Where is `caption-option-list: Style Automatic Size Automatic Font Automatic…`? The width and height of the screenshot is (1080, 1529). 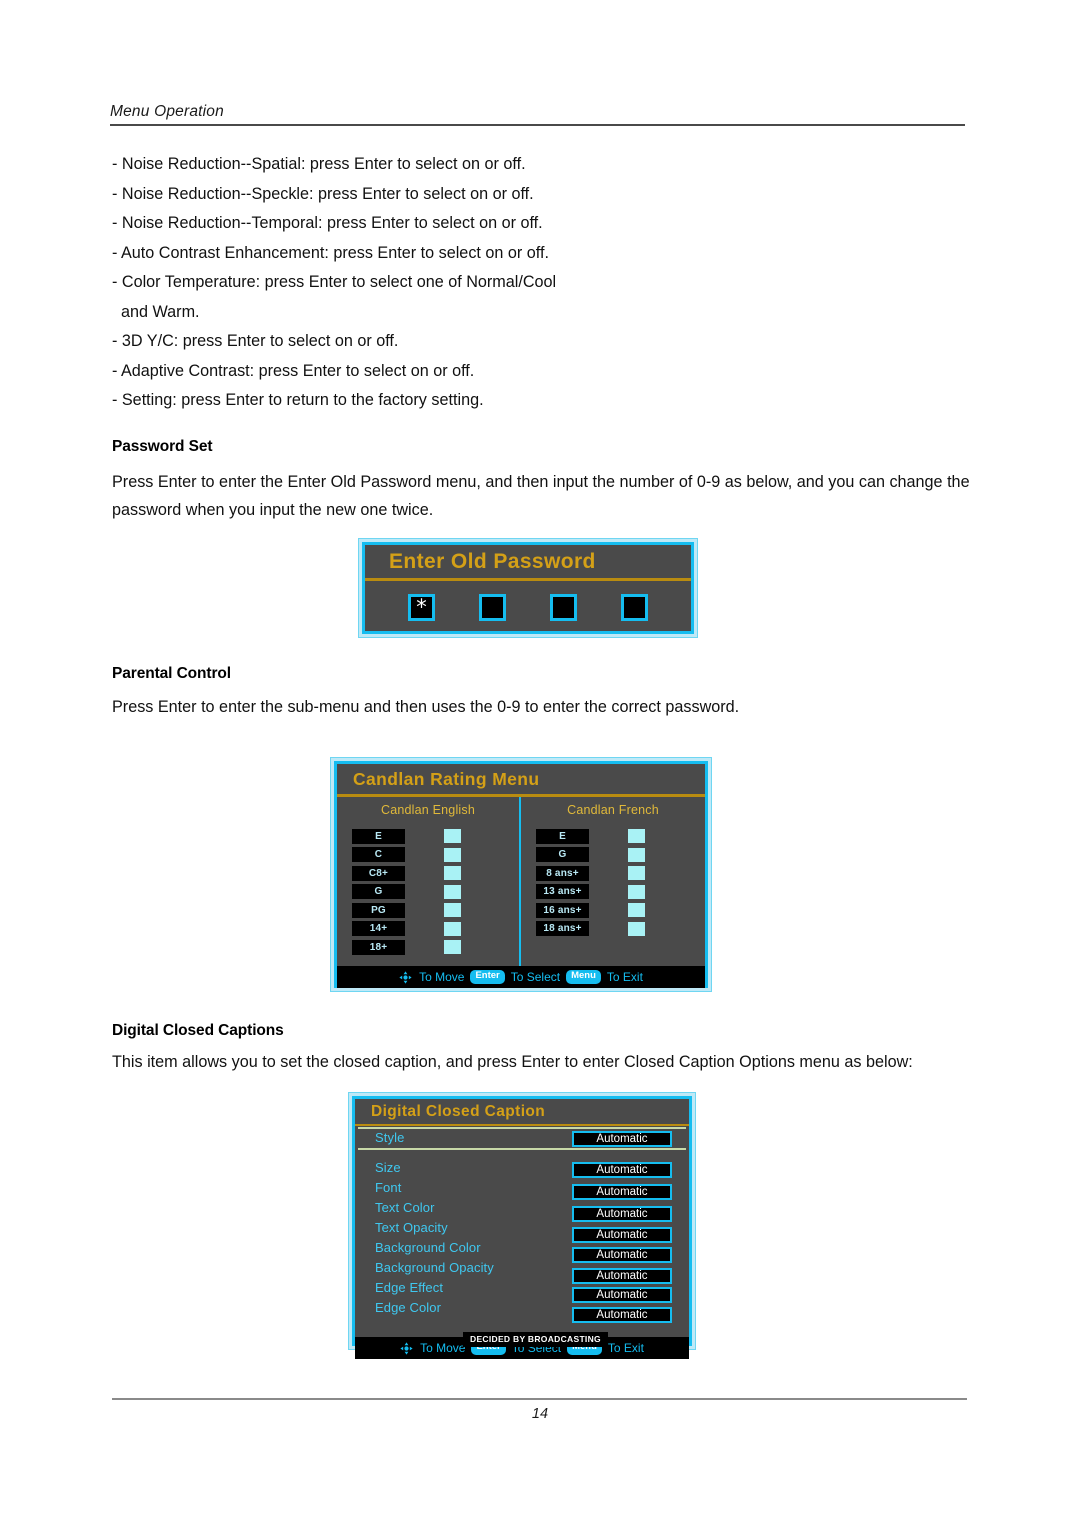
caption-option-list: Style Automatic Size Automatic Font Automatic… is located at coordinates (522, 1236).